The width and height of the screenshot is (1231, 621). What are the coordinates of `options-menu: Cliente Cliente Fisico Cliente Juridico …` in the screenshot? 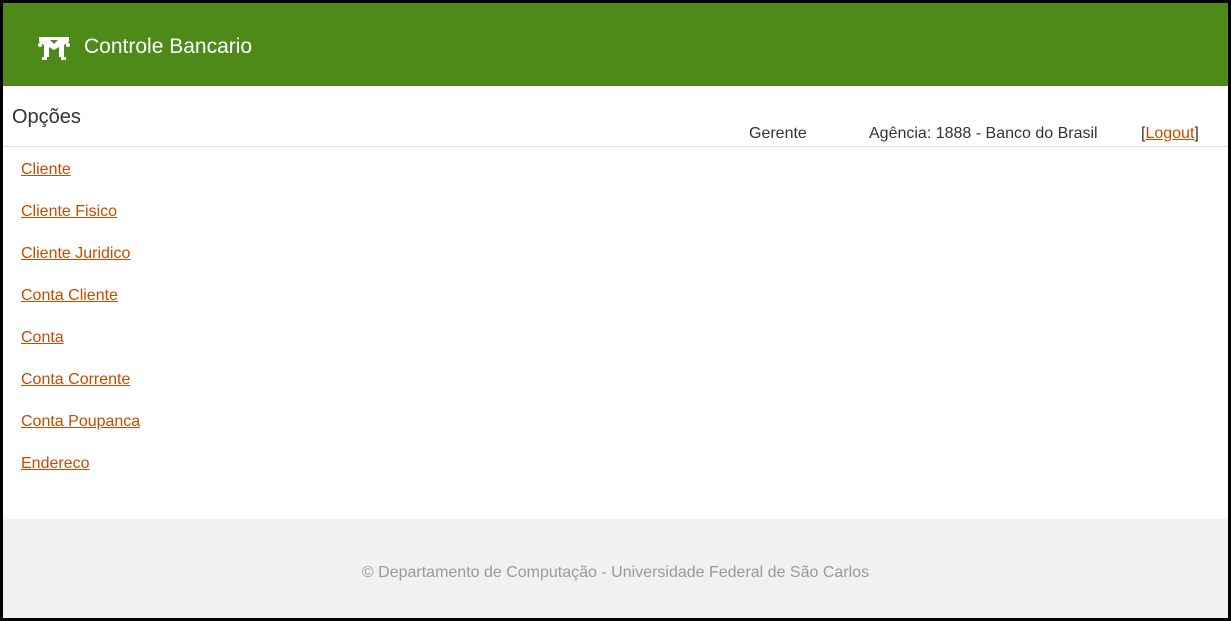 It's located at (80, 328).